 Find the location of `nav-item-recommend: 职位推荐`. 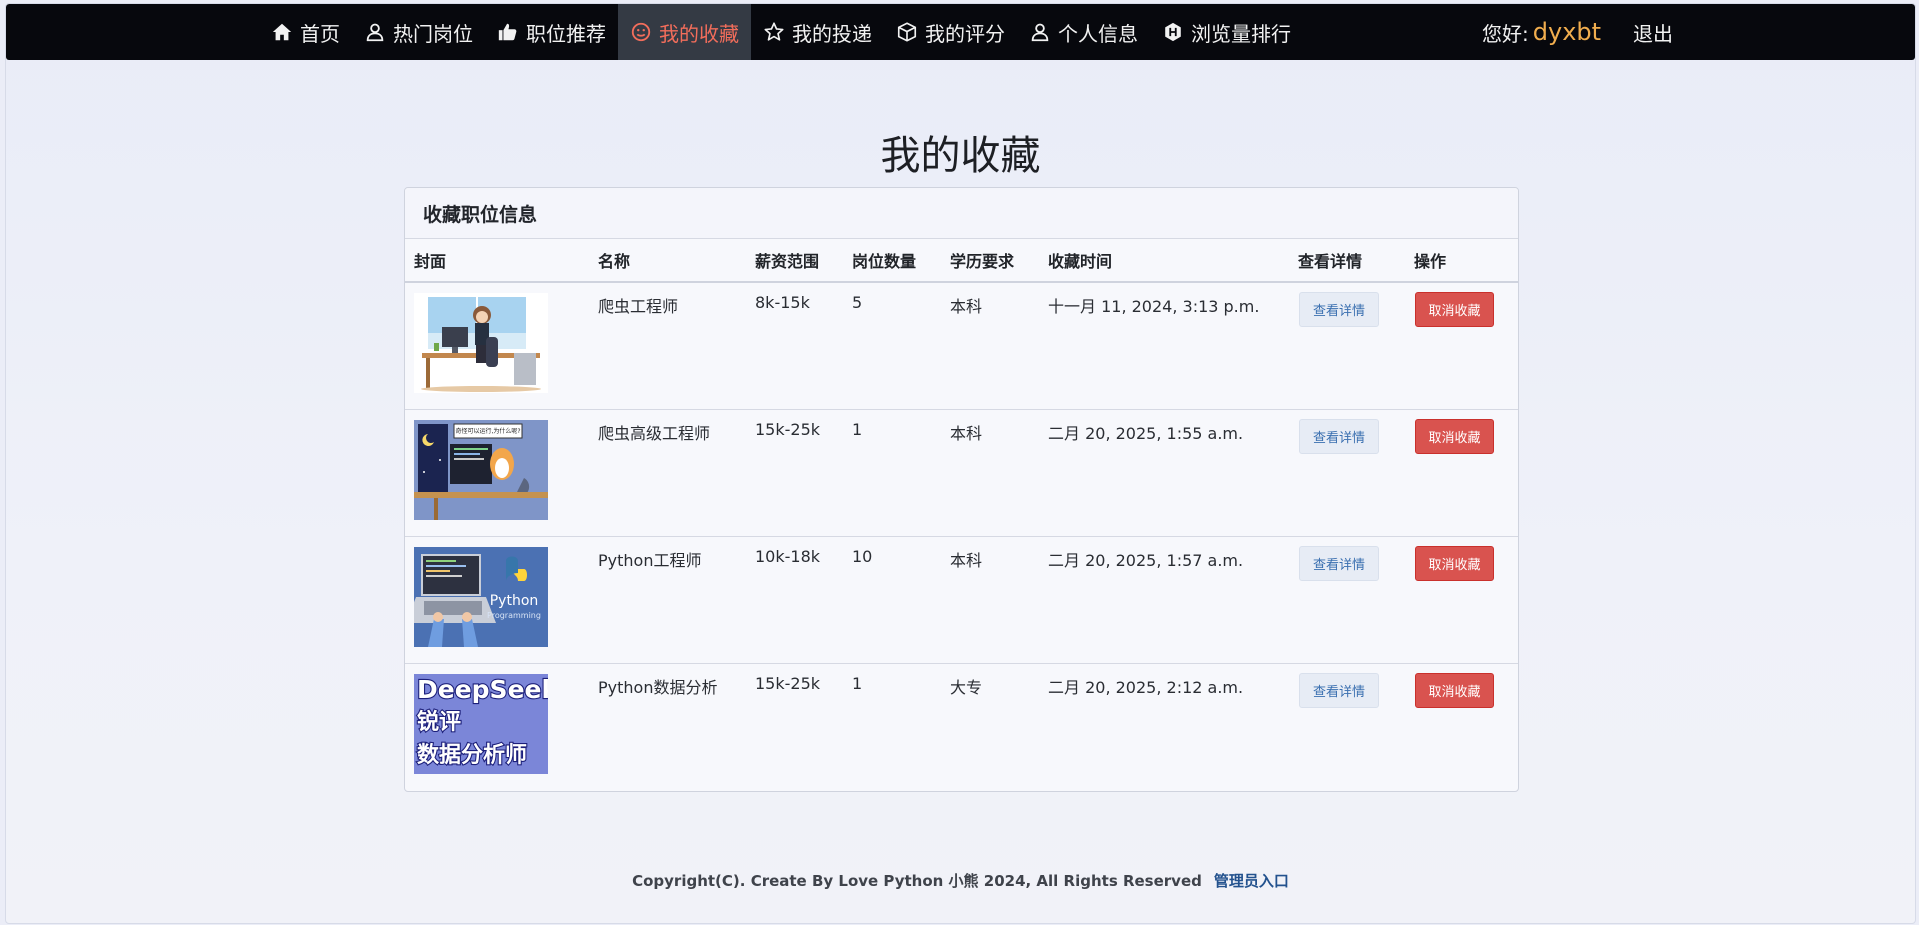

nav-item-recommend: 职位推荐 is located at coordinates (551, 32).